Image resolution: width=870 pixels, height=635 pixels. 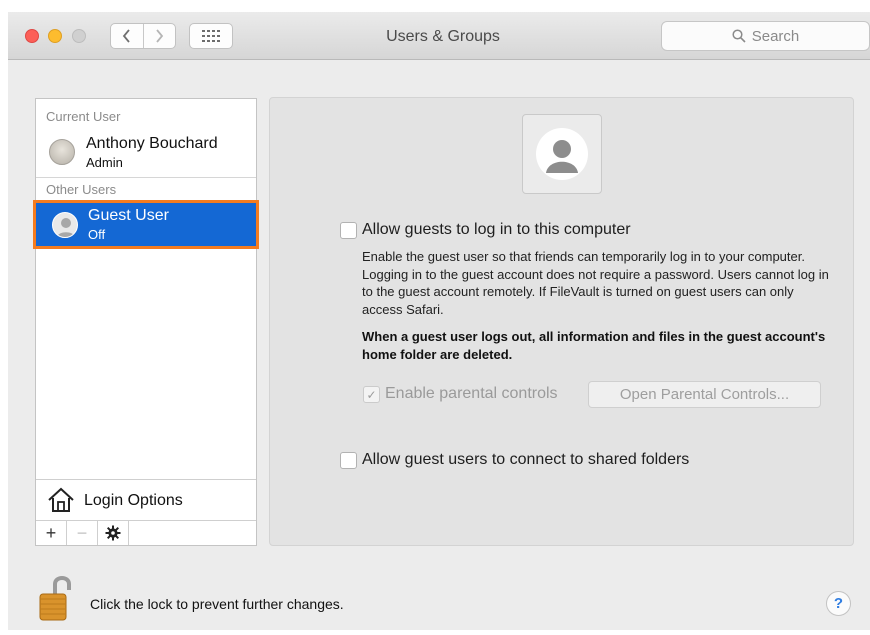 I want to click on search-field: Search, so click(x=765, y=36).